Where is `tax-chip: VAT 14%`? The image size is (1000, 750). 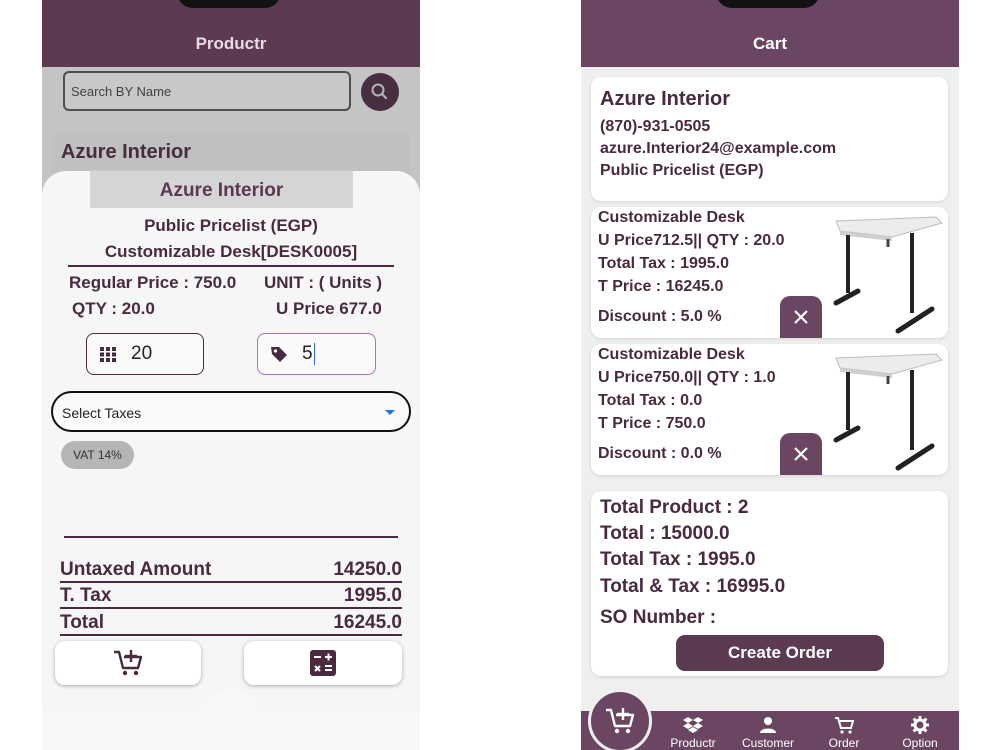 tax-chip: VAT 14% is located at coordinates (97, 455).